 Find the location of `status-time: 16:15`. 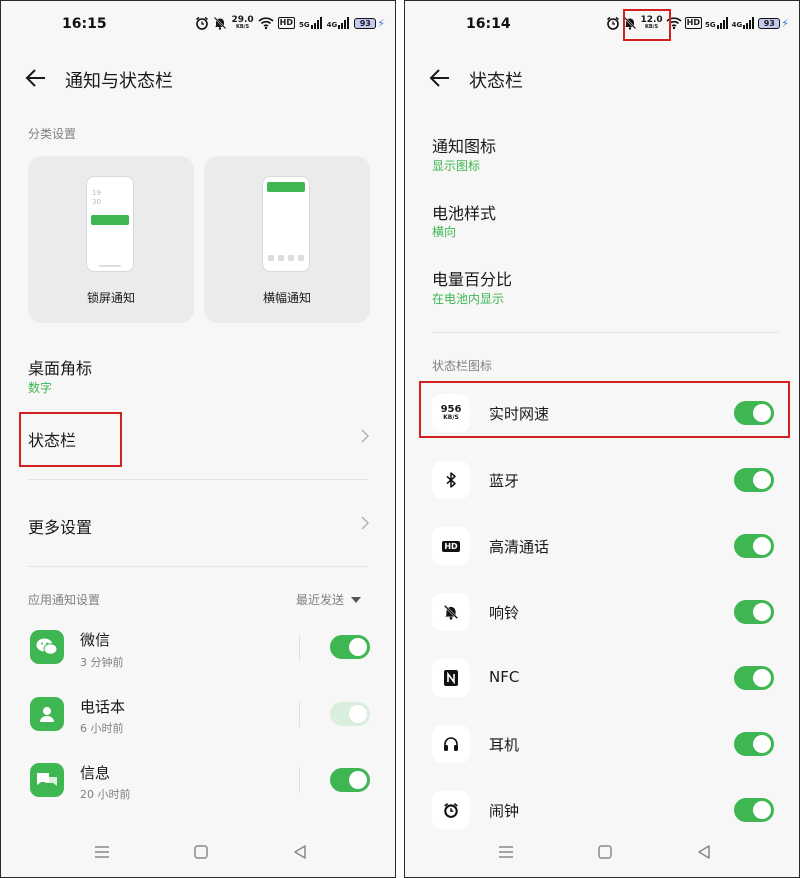

status-time: 16:15 is located at coordinates (84, 24).